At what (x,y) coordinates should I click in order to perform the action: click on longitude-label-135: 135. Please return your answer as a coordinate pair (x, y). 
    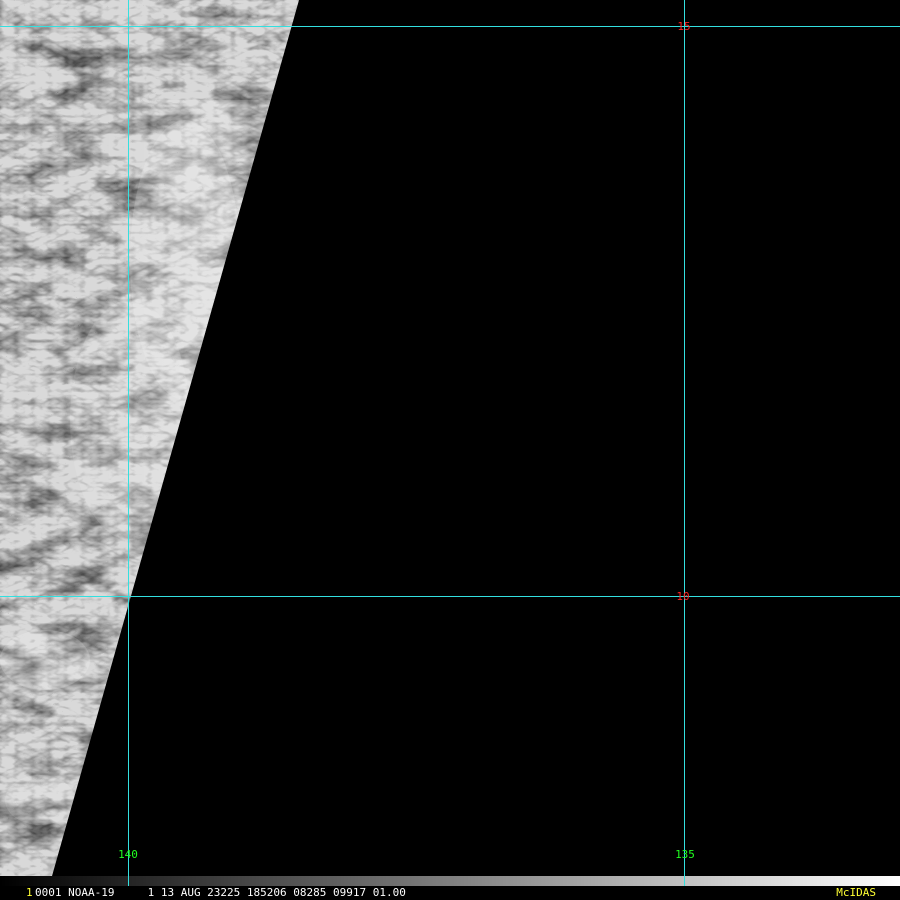
    Looking at the image, I should click on (685, 854).